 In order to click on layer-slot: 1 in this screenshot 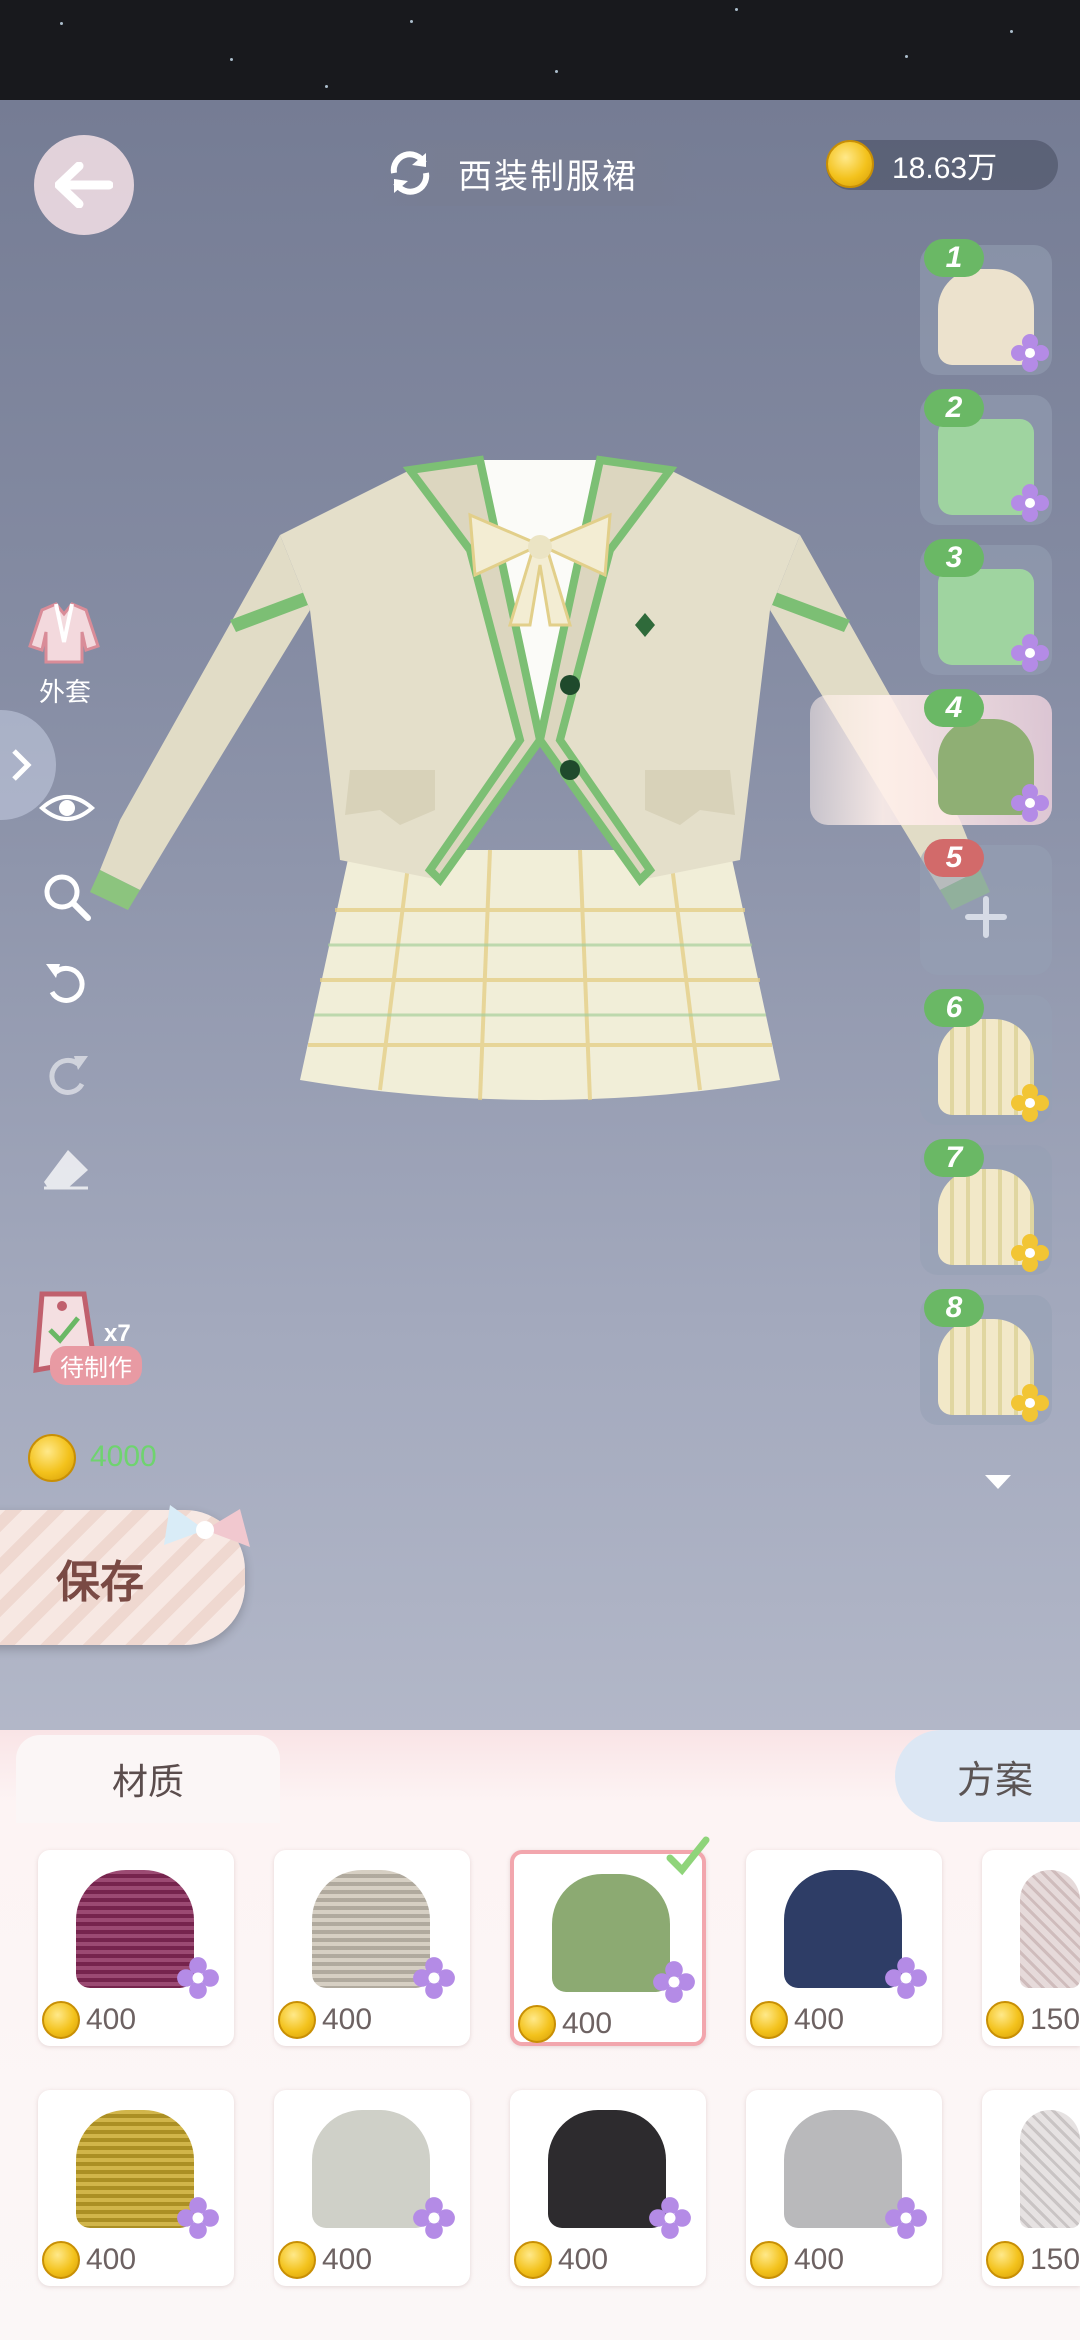, I will do `click(986, 307)`.